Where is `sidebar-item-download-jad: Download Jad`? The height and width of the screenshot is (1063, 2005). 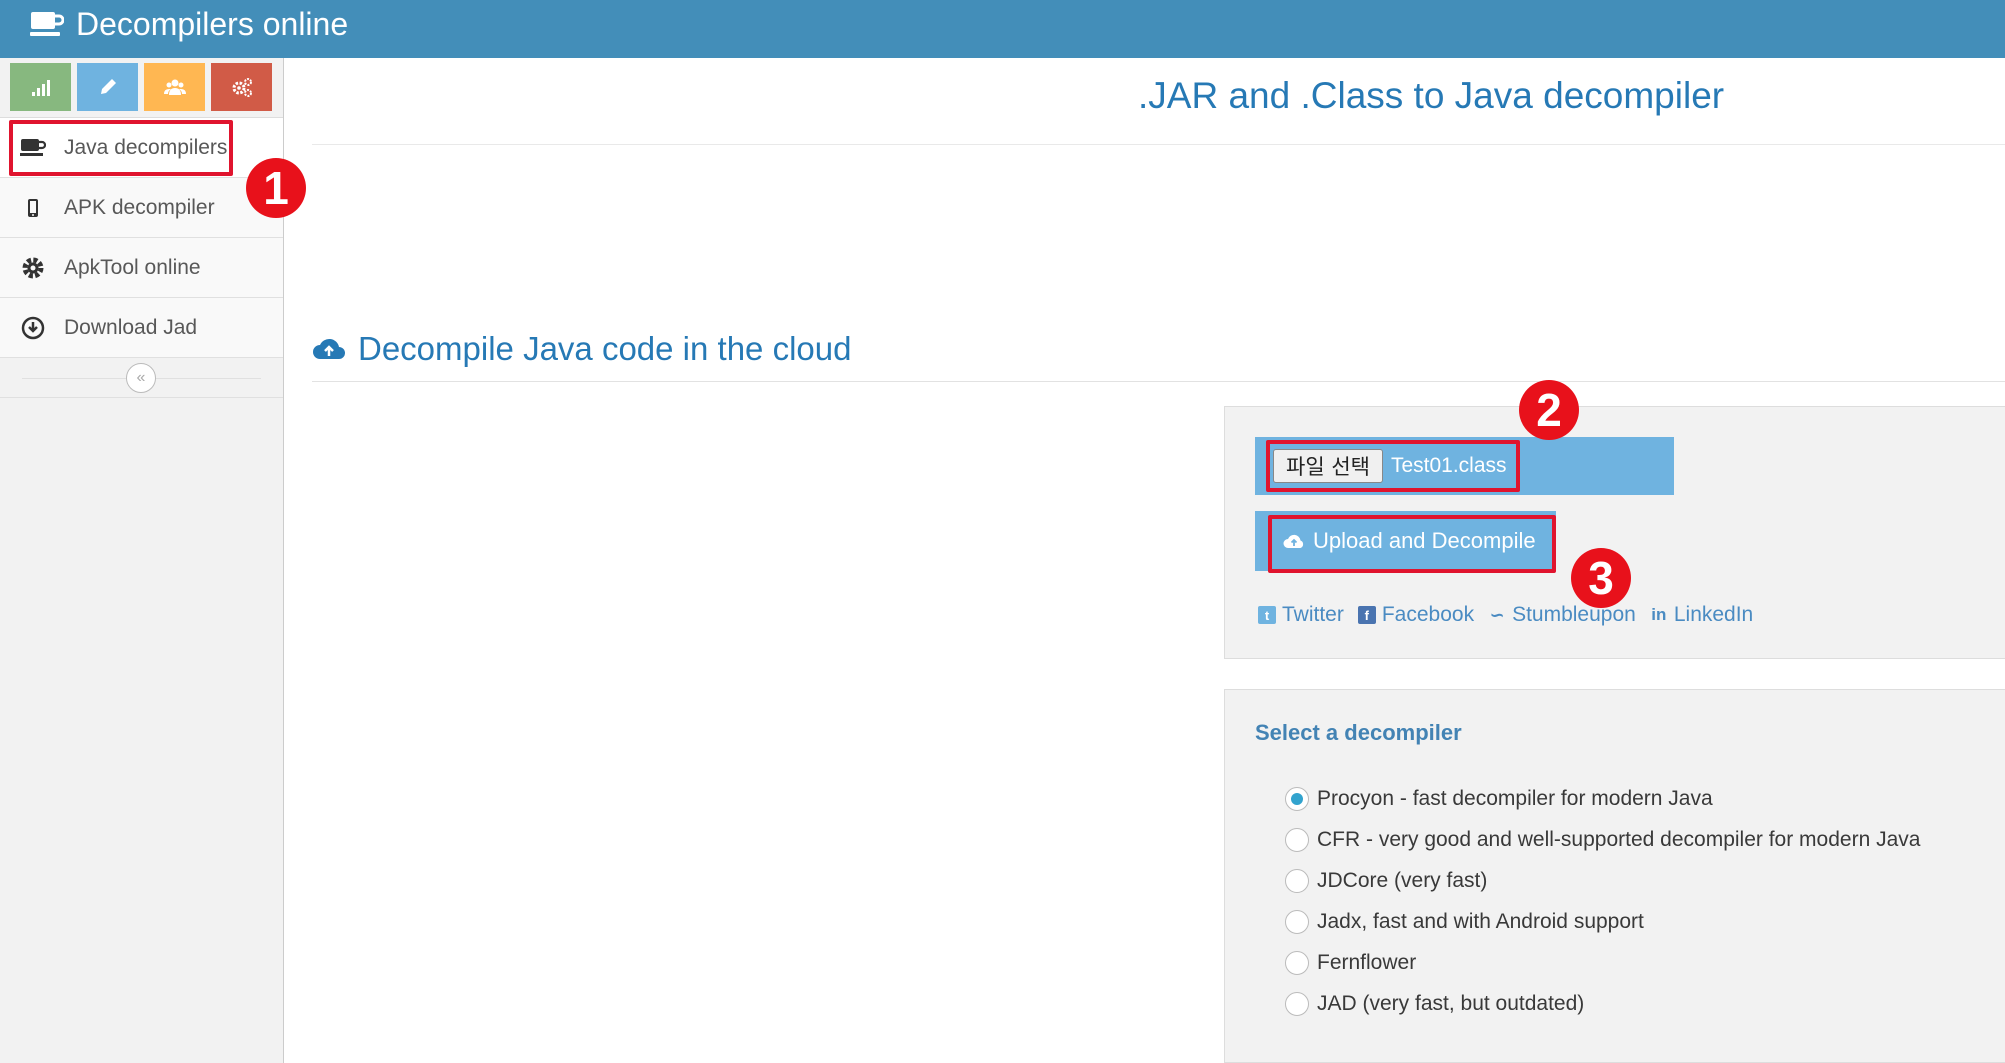
sidebar-item-download-jad: Download Jad is located at coordinates (141, 328).